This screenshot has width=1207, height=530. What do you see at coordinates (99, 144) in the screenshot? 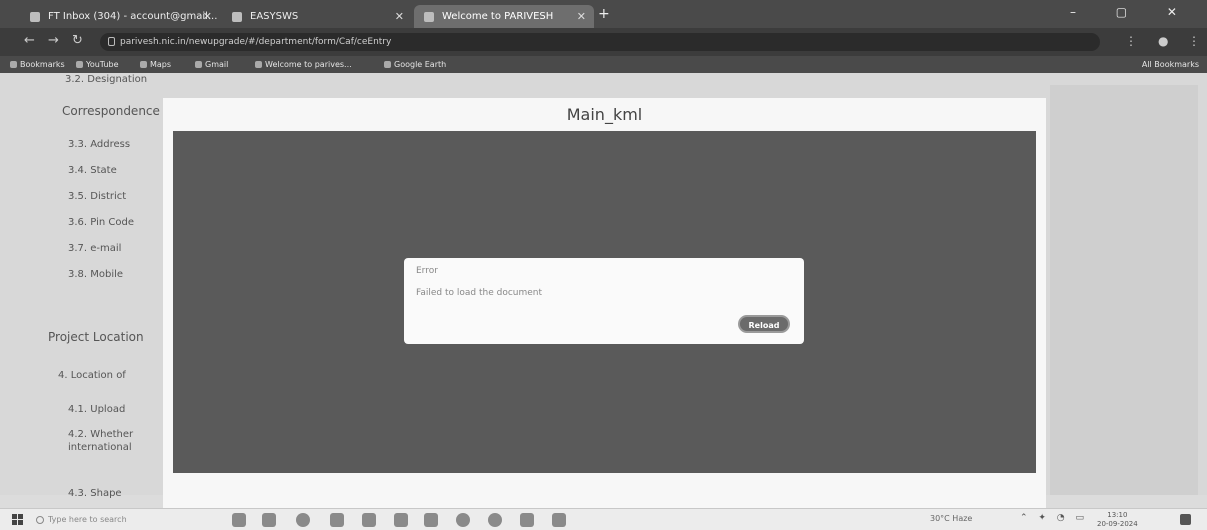
I see `form-label: 3.3. Address` at bounding box center [99, 144].